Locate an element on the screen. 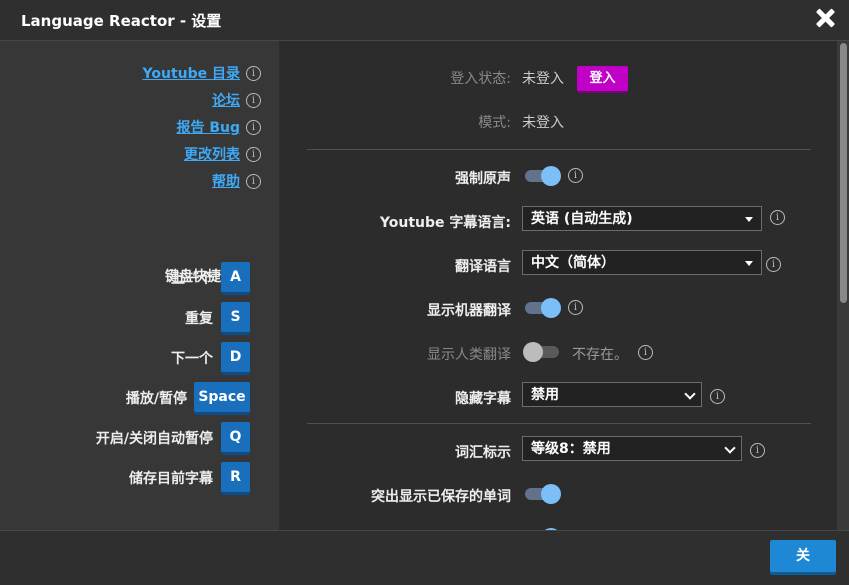 The image size is (849, 585). vocab-highlight-select: 等级8：禁用 is located at coordinates (632, 448).